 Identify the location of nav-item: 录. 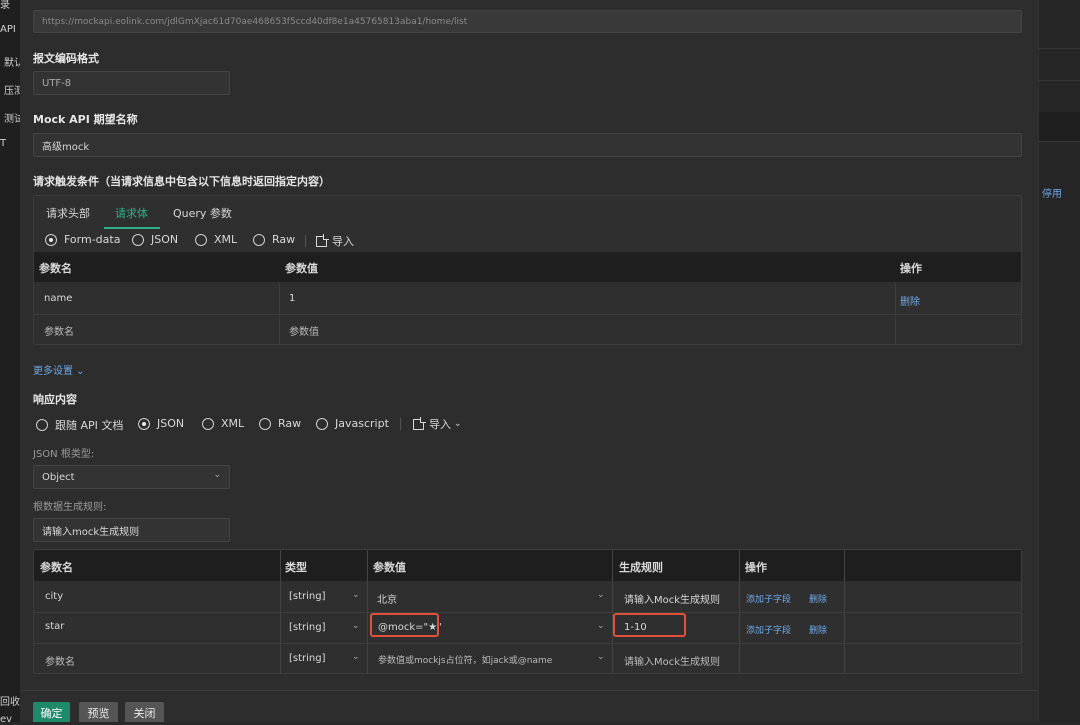
(5, 5).